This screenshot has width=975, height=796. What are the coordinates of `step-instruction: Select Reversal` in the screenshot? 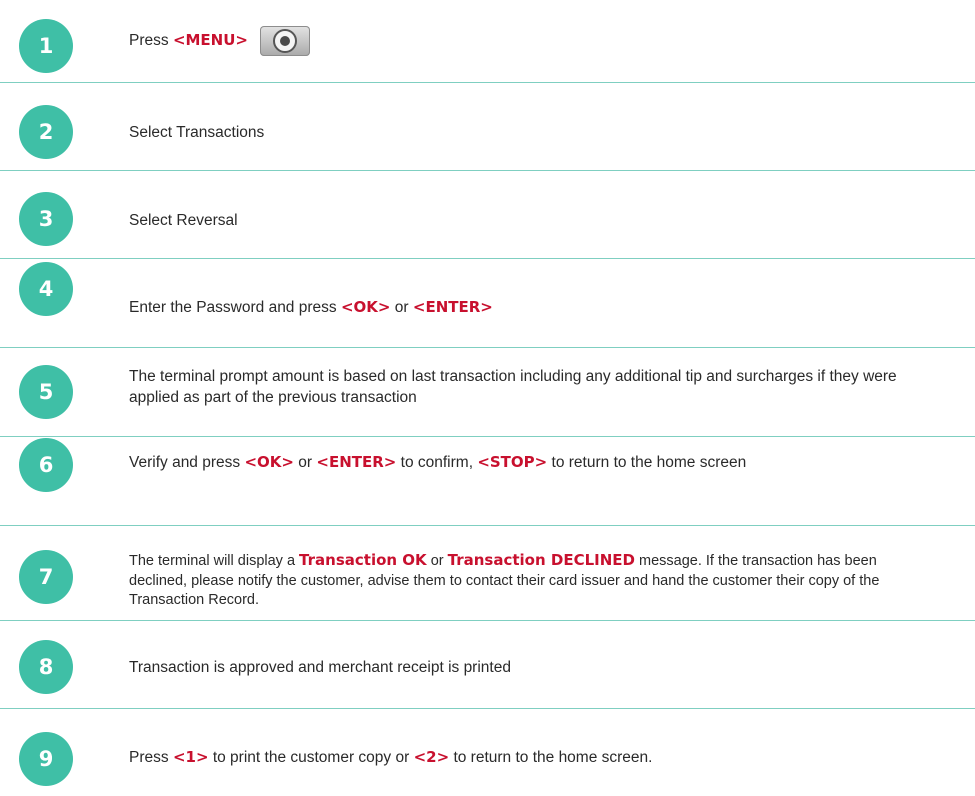 It's located at (522, 220).